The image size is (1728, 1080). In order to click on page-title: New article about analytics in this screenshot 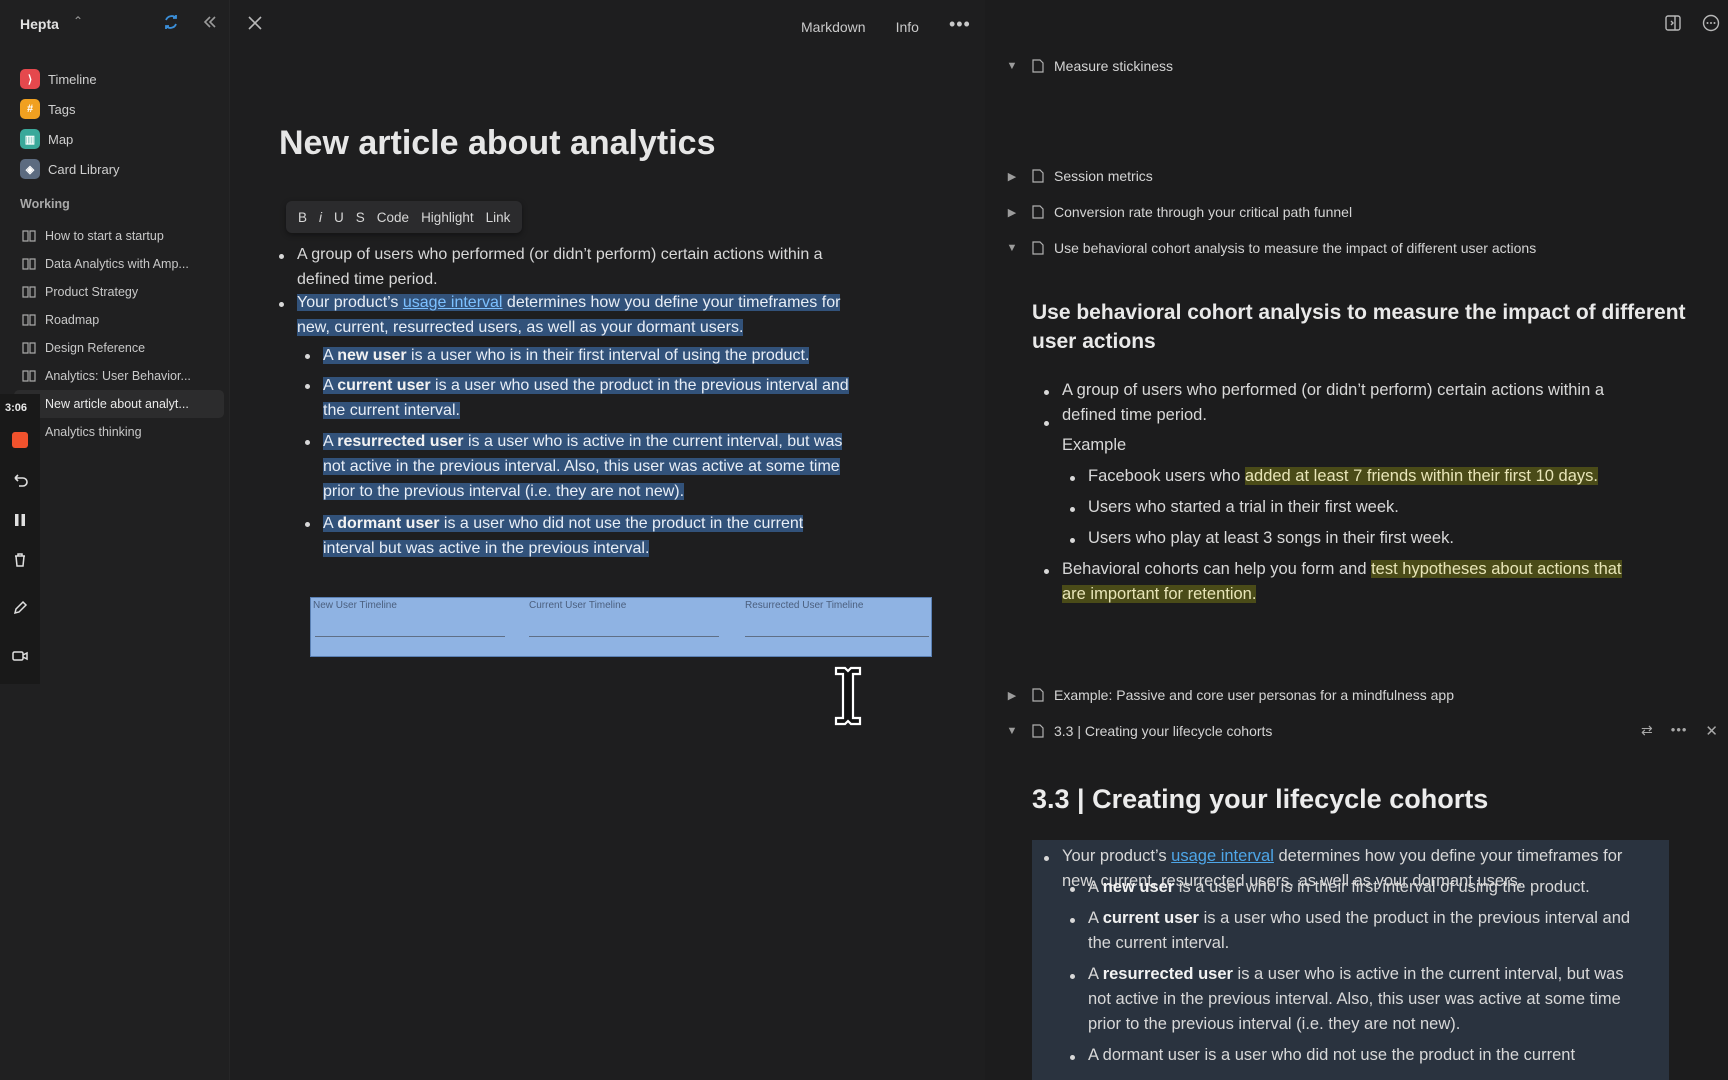, I will do `click(497, 143)`.